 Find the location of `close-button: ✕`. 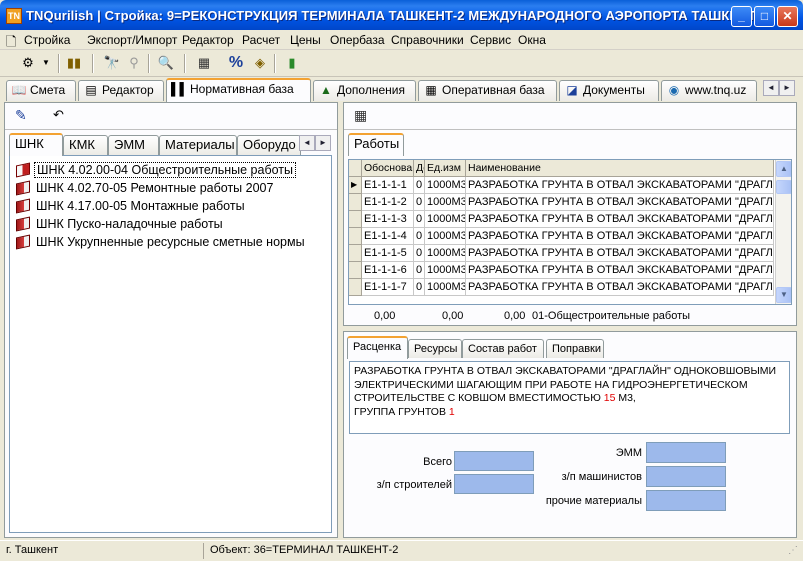

close-button: ✕ is located at coordinates (787, 16).